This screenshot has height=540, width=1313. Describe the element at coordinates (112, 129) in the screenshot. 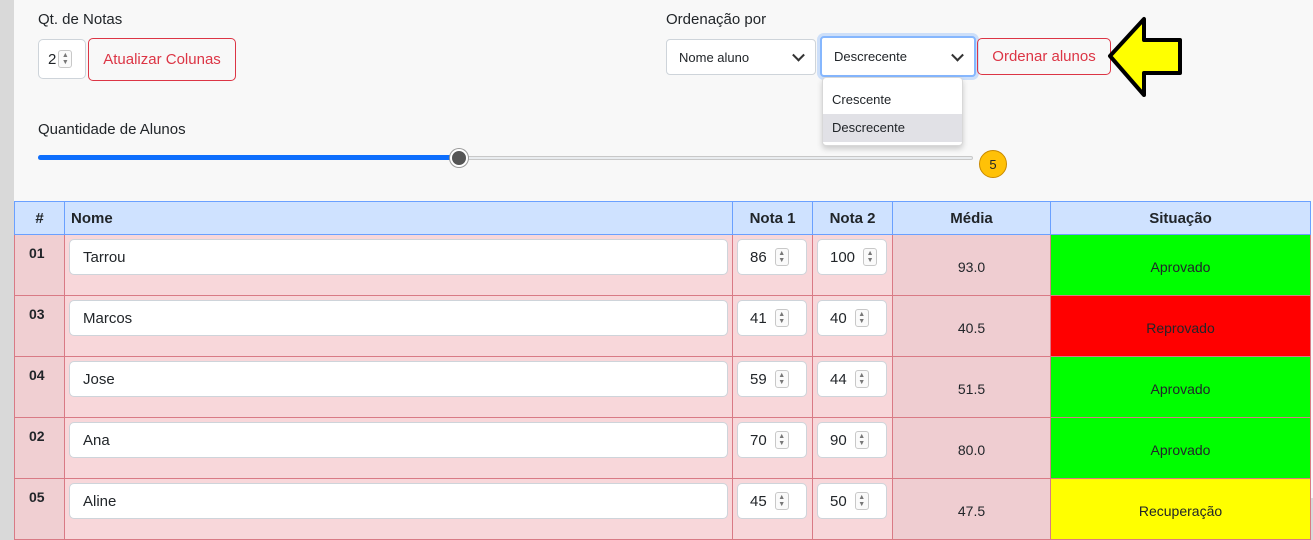

I see `students-quantity-label: Quantidade de Alunos` at that location.